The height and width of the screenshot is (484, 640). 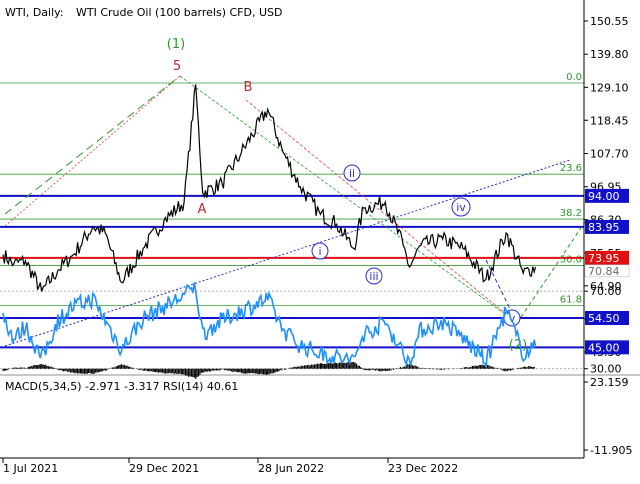 What do you see at coordinates (461, 207) in the screenshot?
I see `wave-label-iv: iv` at bounding box center [461, 207].